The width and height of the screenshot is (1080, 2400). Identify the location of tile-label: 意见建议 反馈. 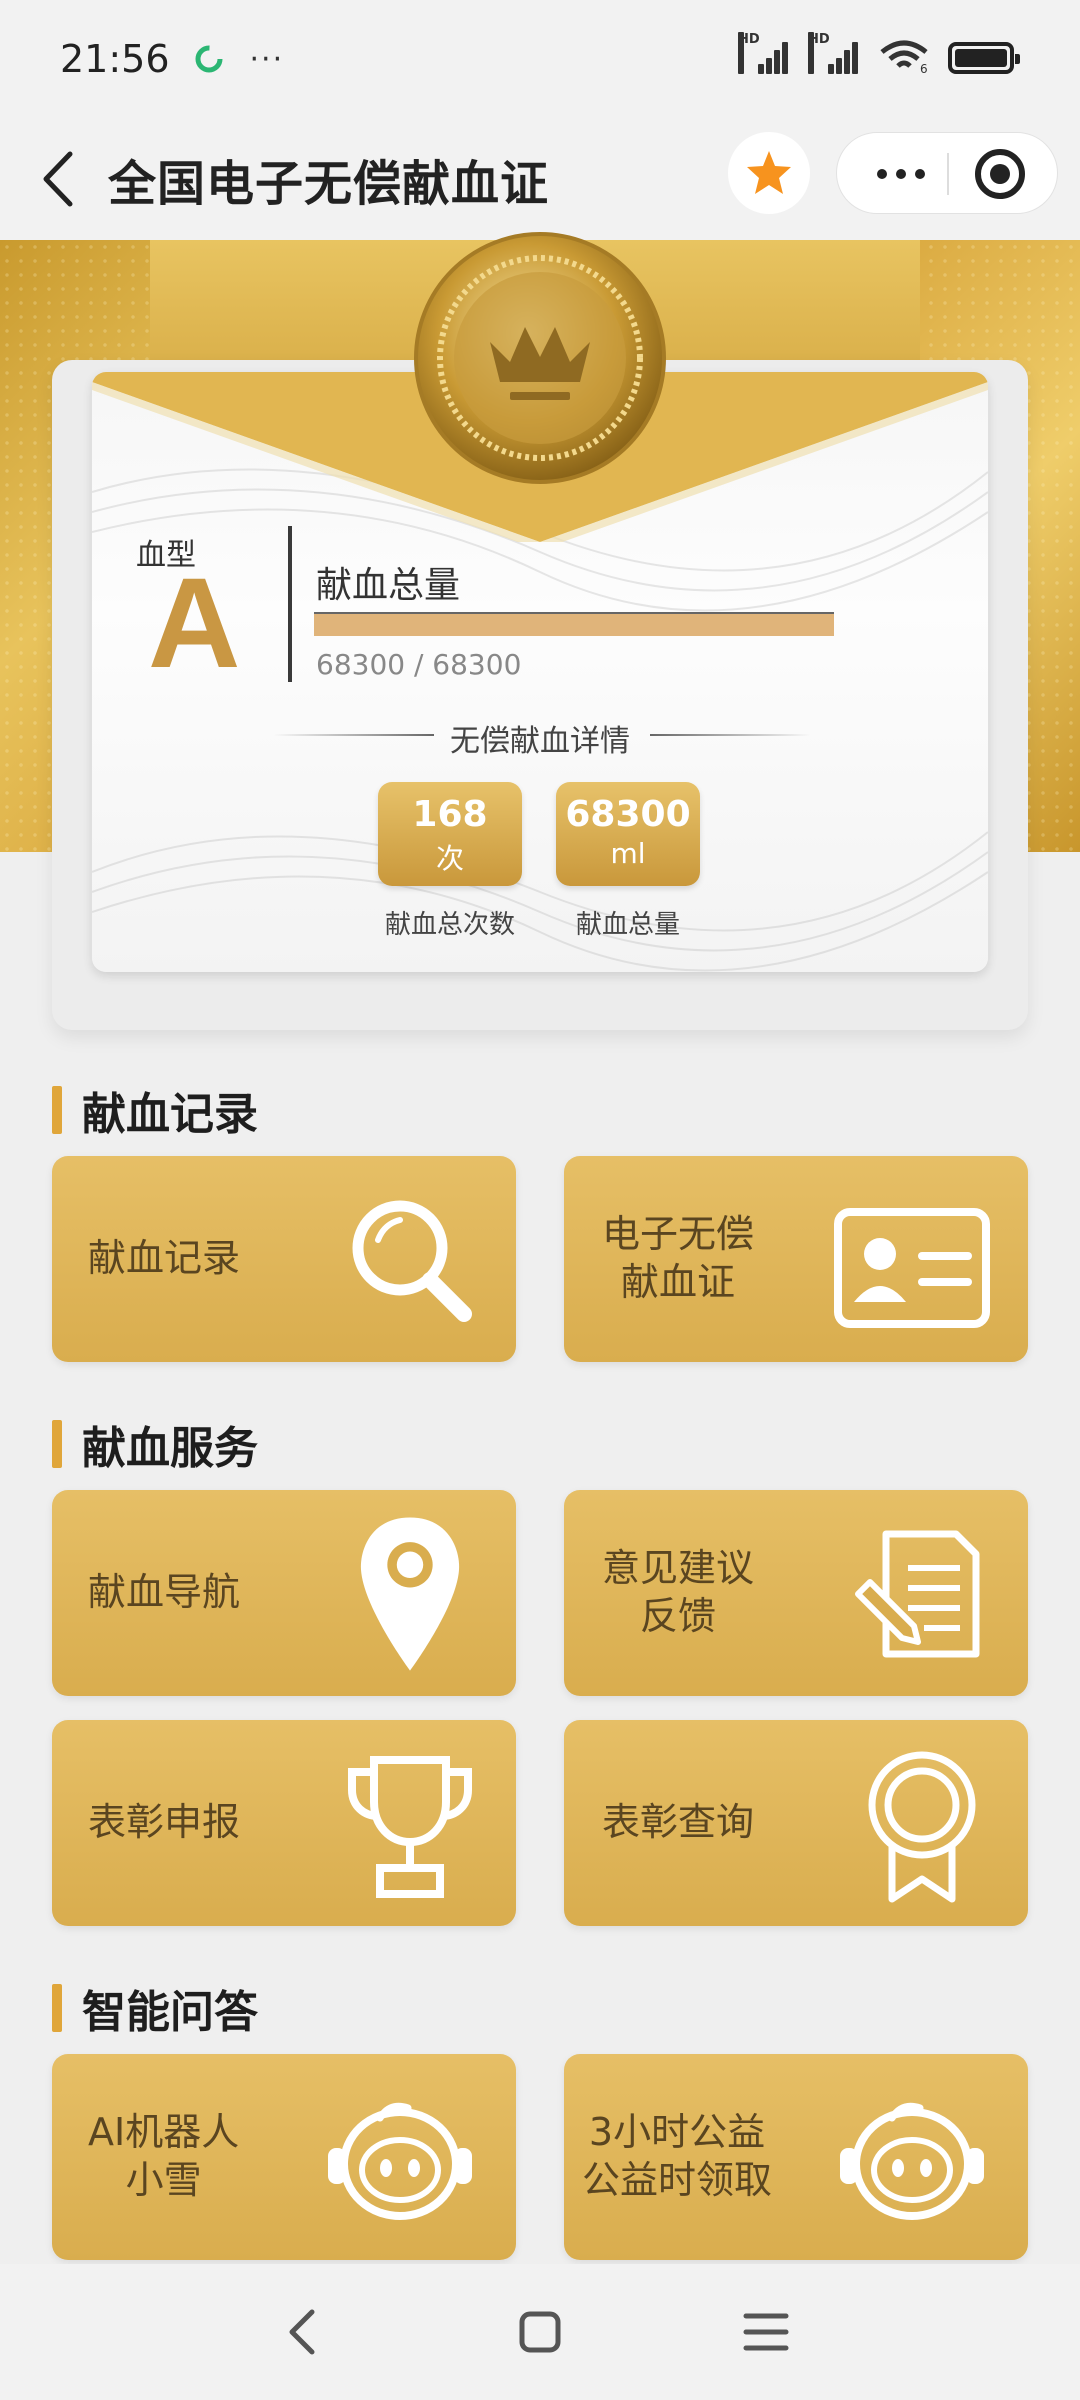
(678, 1592).